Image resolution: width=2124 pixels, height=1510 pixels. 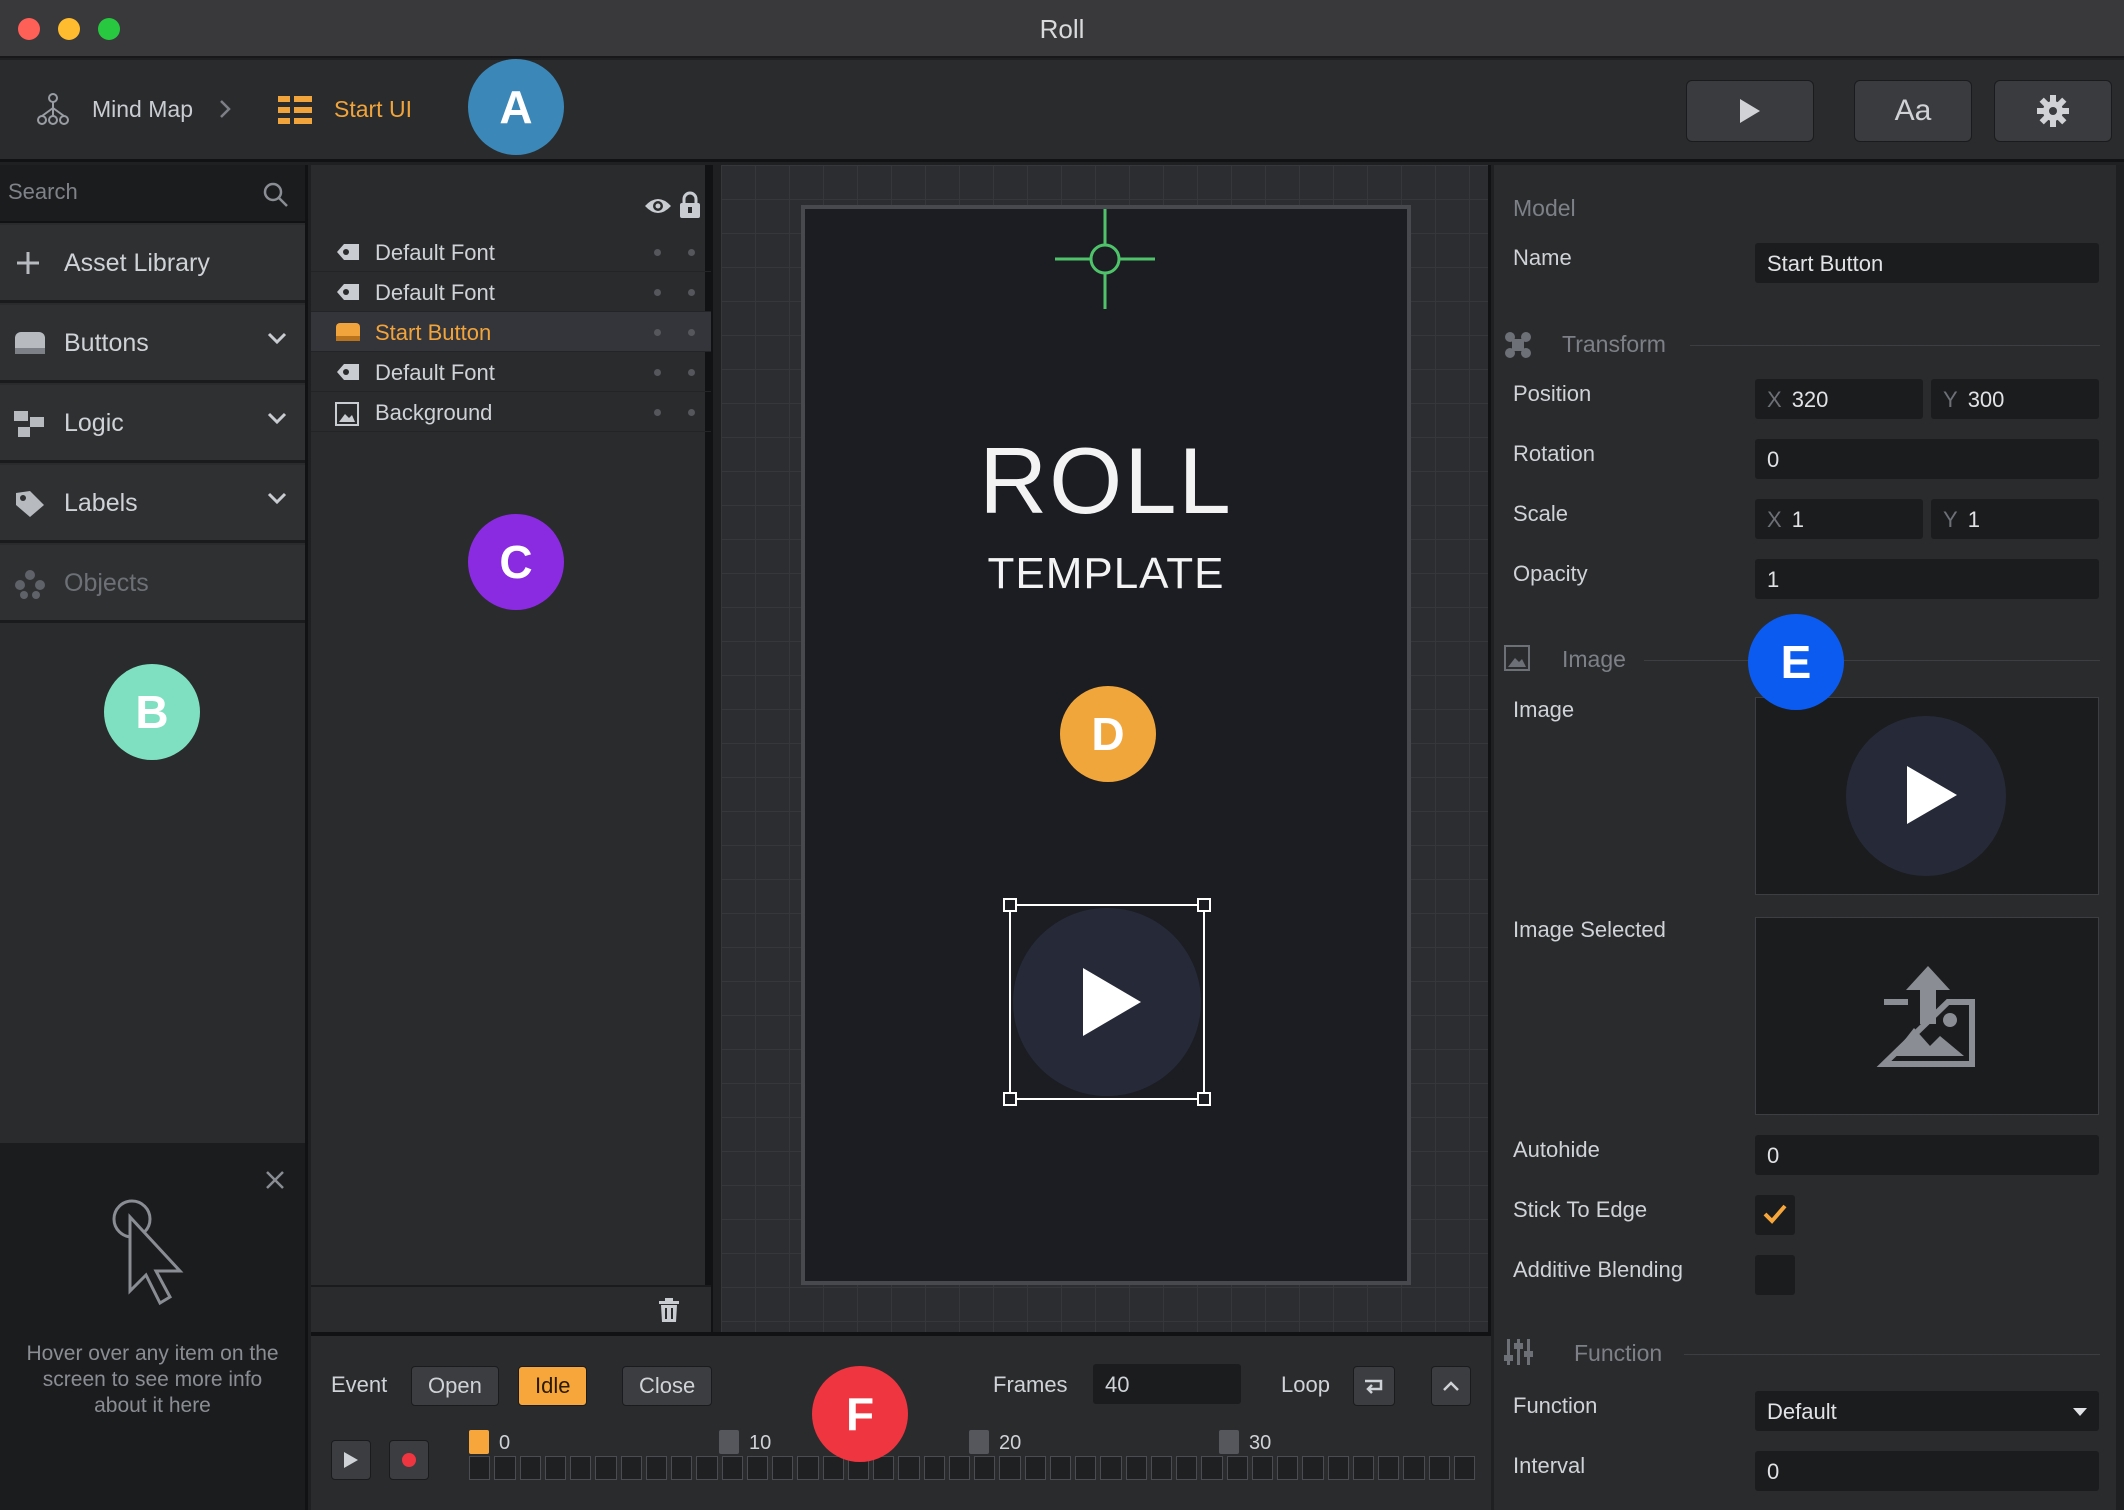 What do you see at coordinates (1839, 519) in the screenshot?
I see `scale-x-field: X1` at bounding box center [1839, 519].